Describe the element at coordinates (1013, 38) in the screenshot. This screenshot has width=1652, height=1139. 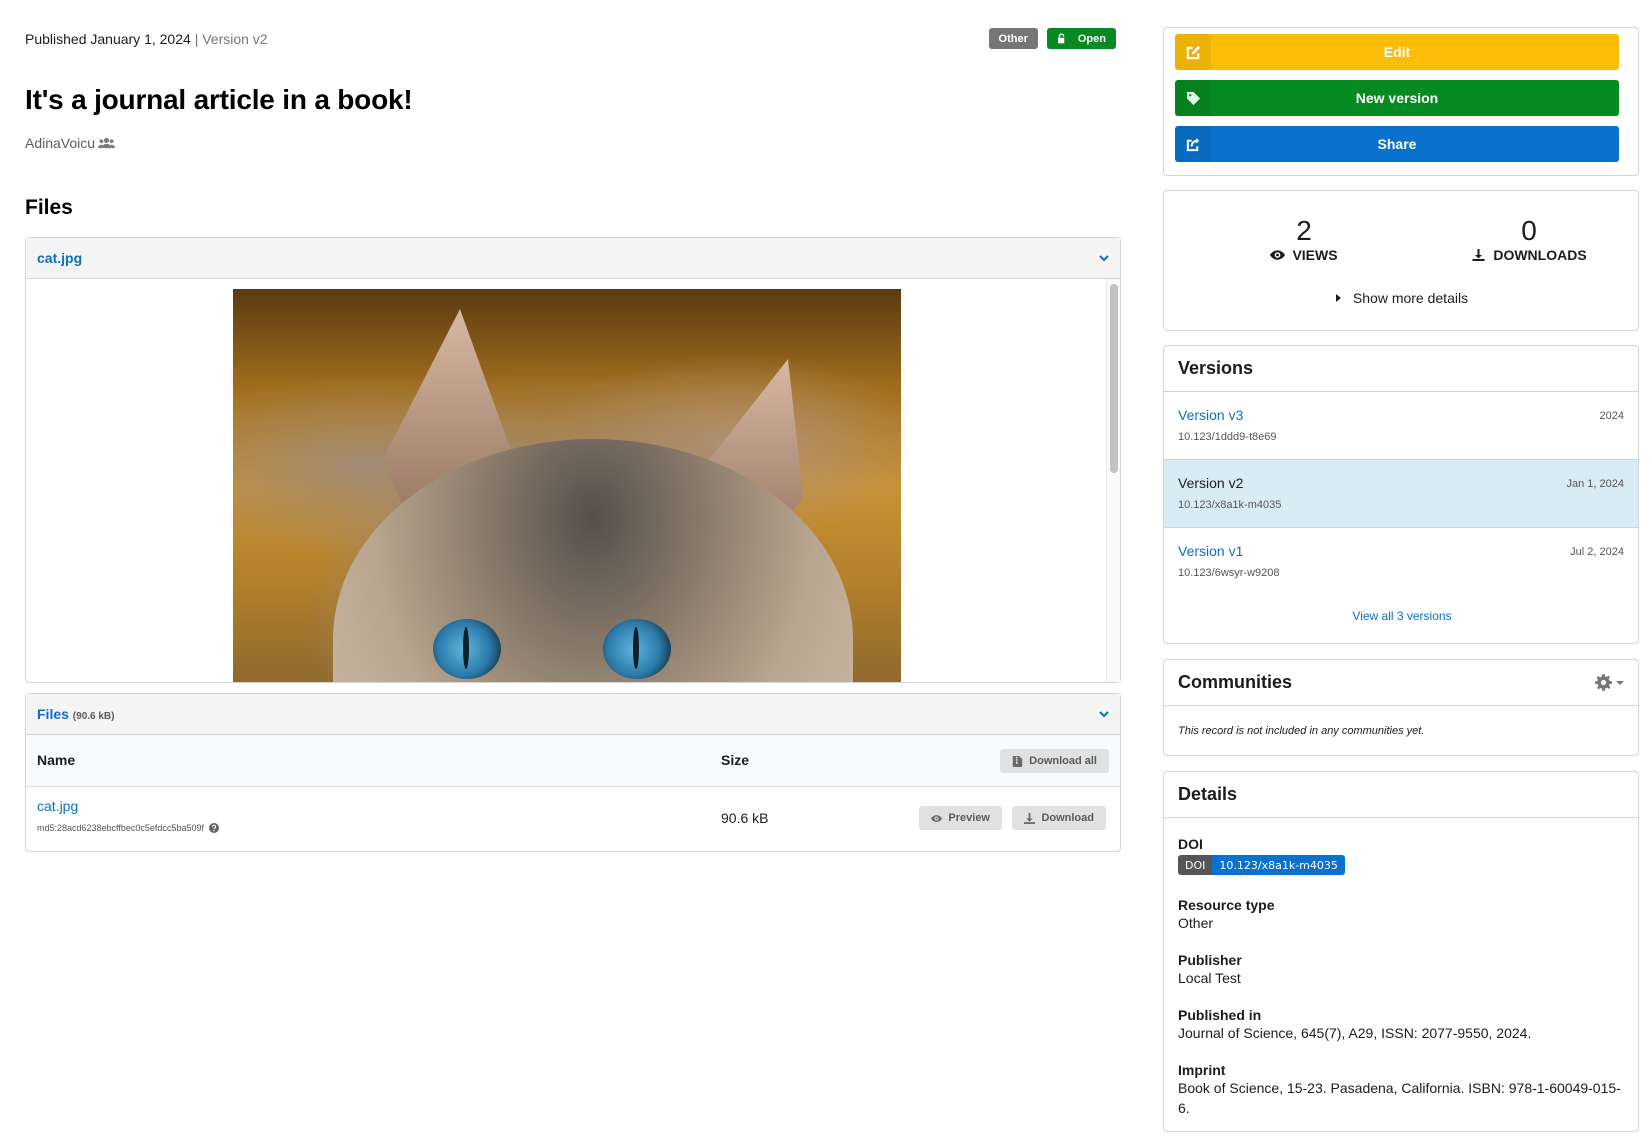
I see `resource-type-badge-label: Other` at that location.